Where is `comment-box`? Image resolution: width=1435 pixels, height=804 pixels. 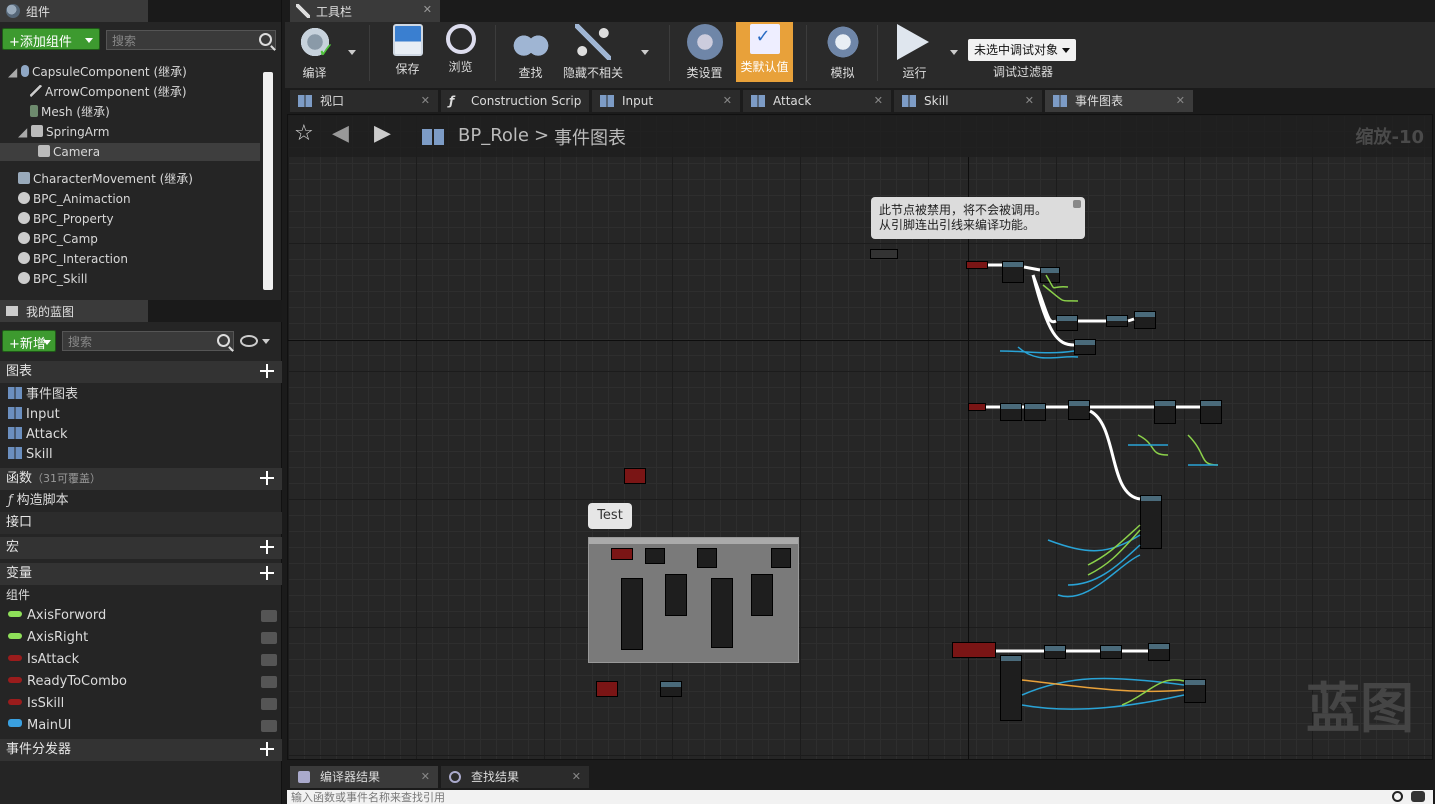
comment-box is located at coordinates (693, 600).